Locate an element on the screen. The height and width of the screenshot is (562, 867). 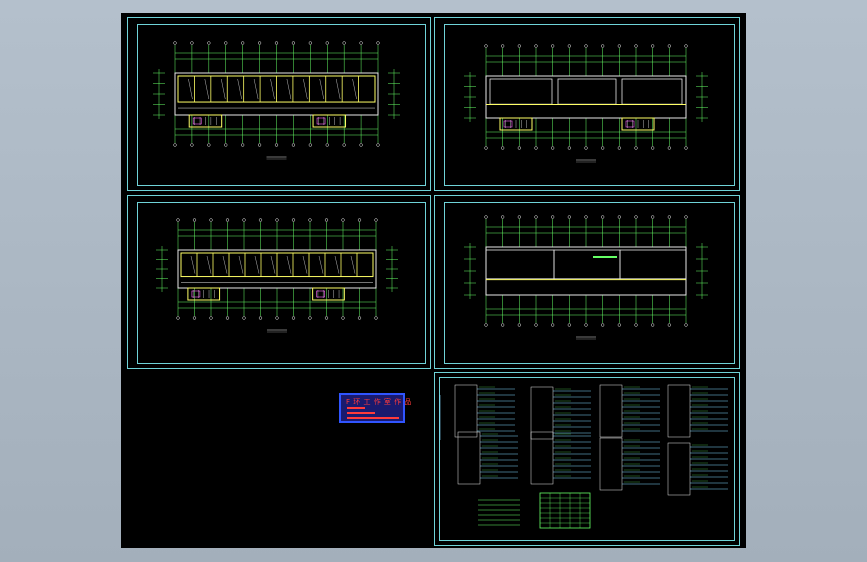
system-diagram is located at coordinates (583, 456).